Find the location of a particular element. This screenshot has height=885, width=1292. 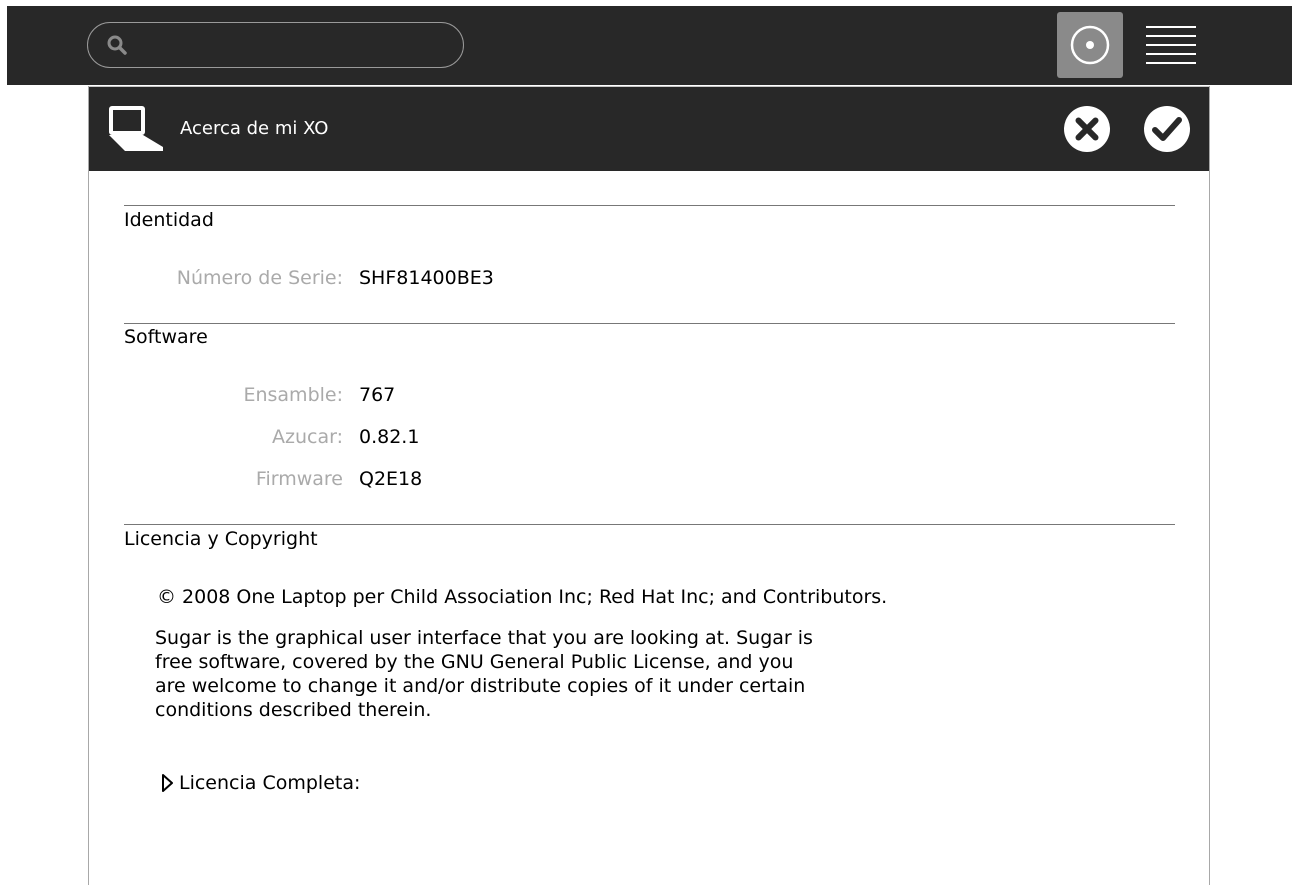

frame-toolbar is located at coordinates (649, 45).